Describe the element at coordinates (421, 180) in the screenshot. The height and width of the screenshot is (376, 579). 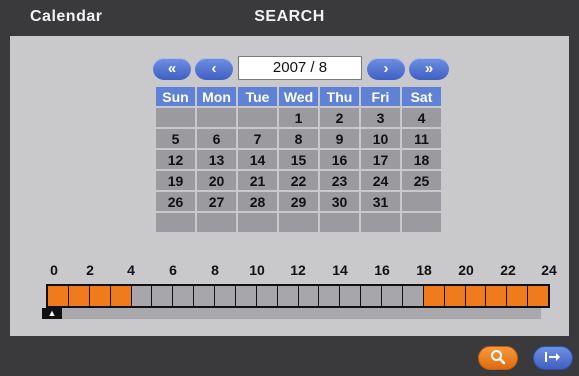
I see `day-cell: 25` at that location.